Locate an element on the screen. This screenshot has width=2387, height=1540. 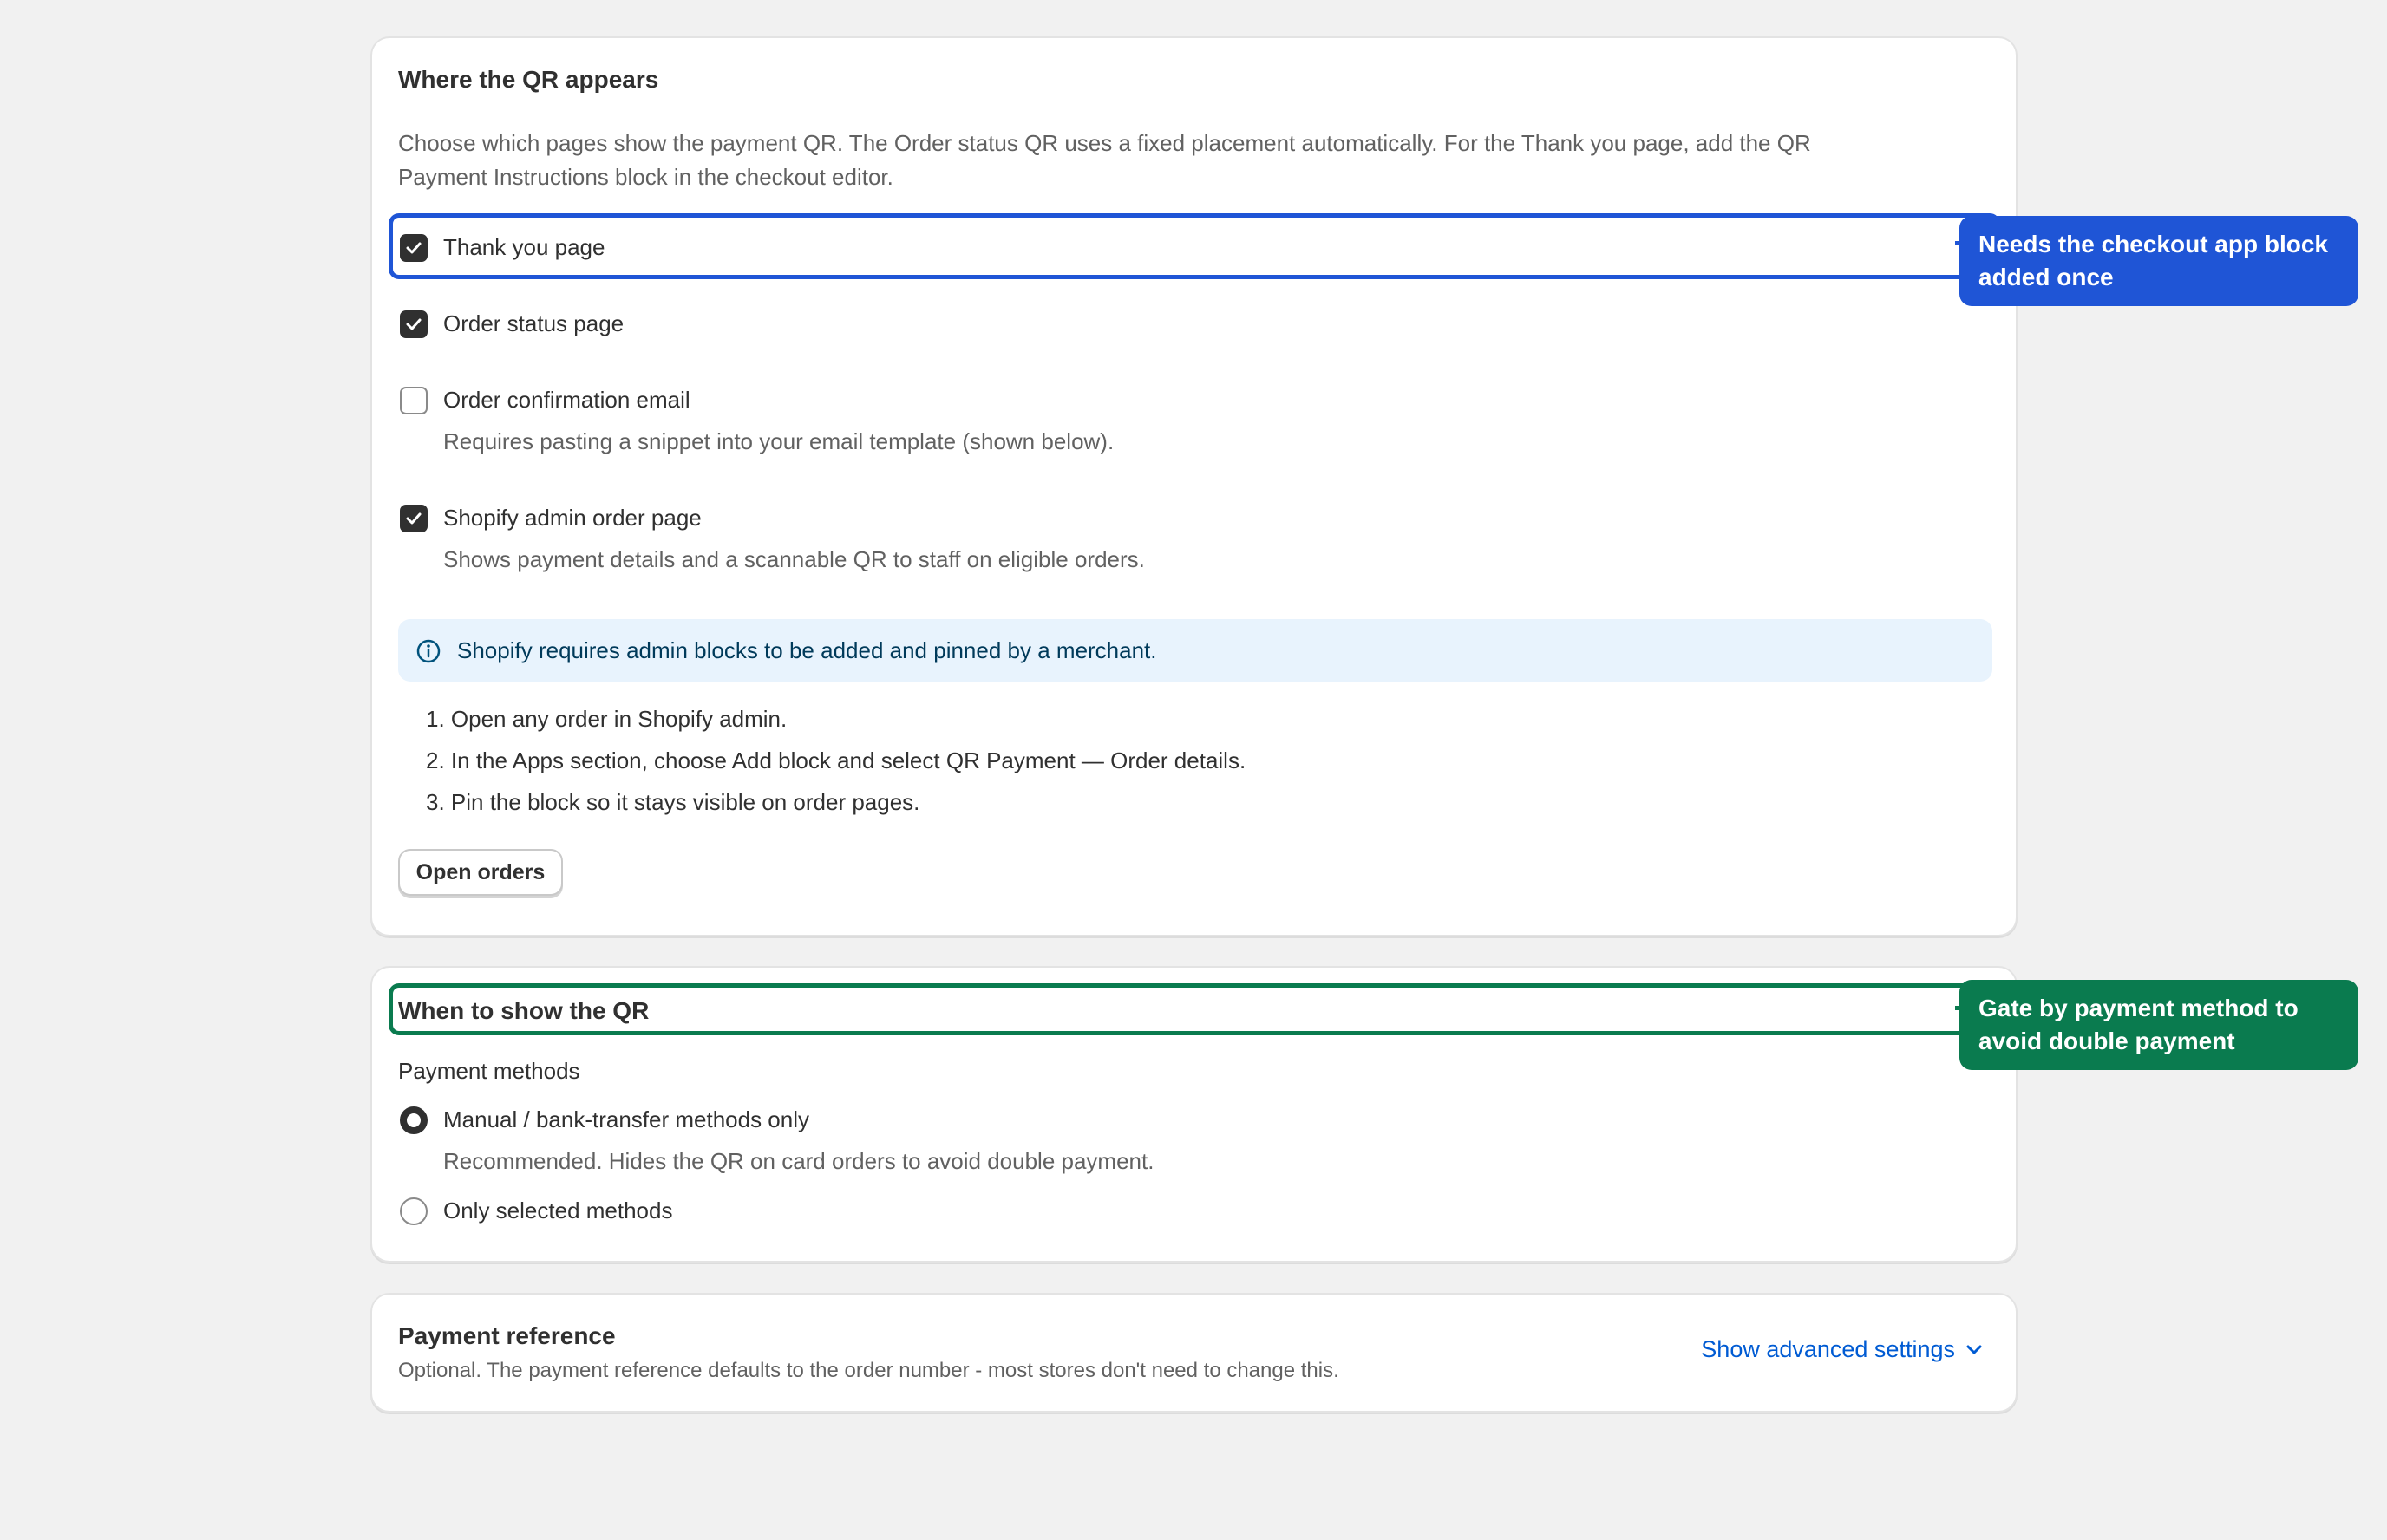
order-confirmation-email-checkbox is located at coordinates (414, 400).